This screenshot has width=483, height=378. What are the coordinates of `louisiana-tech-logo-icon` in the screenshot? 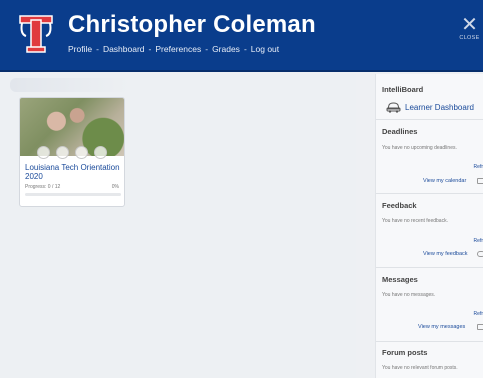 It's located at (36, 34).